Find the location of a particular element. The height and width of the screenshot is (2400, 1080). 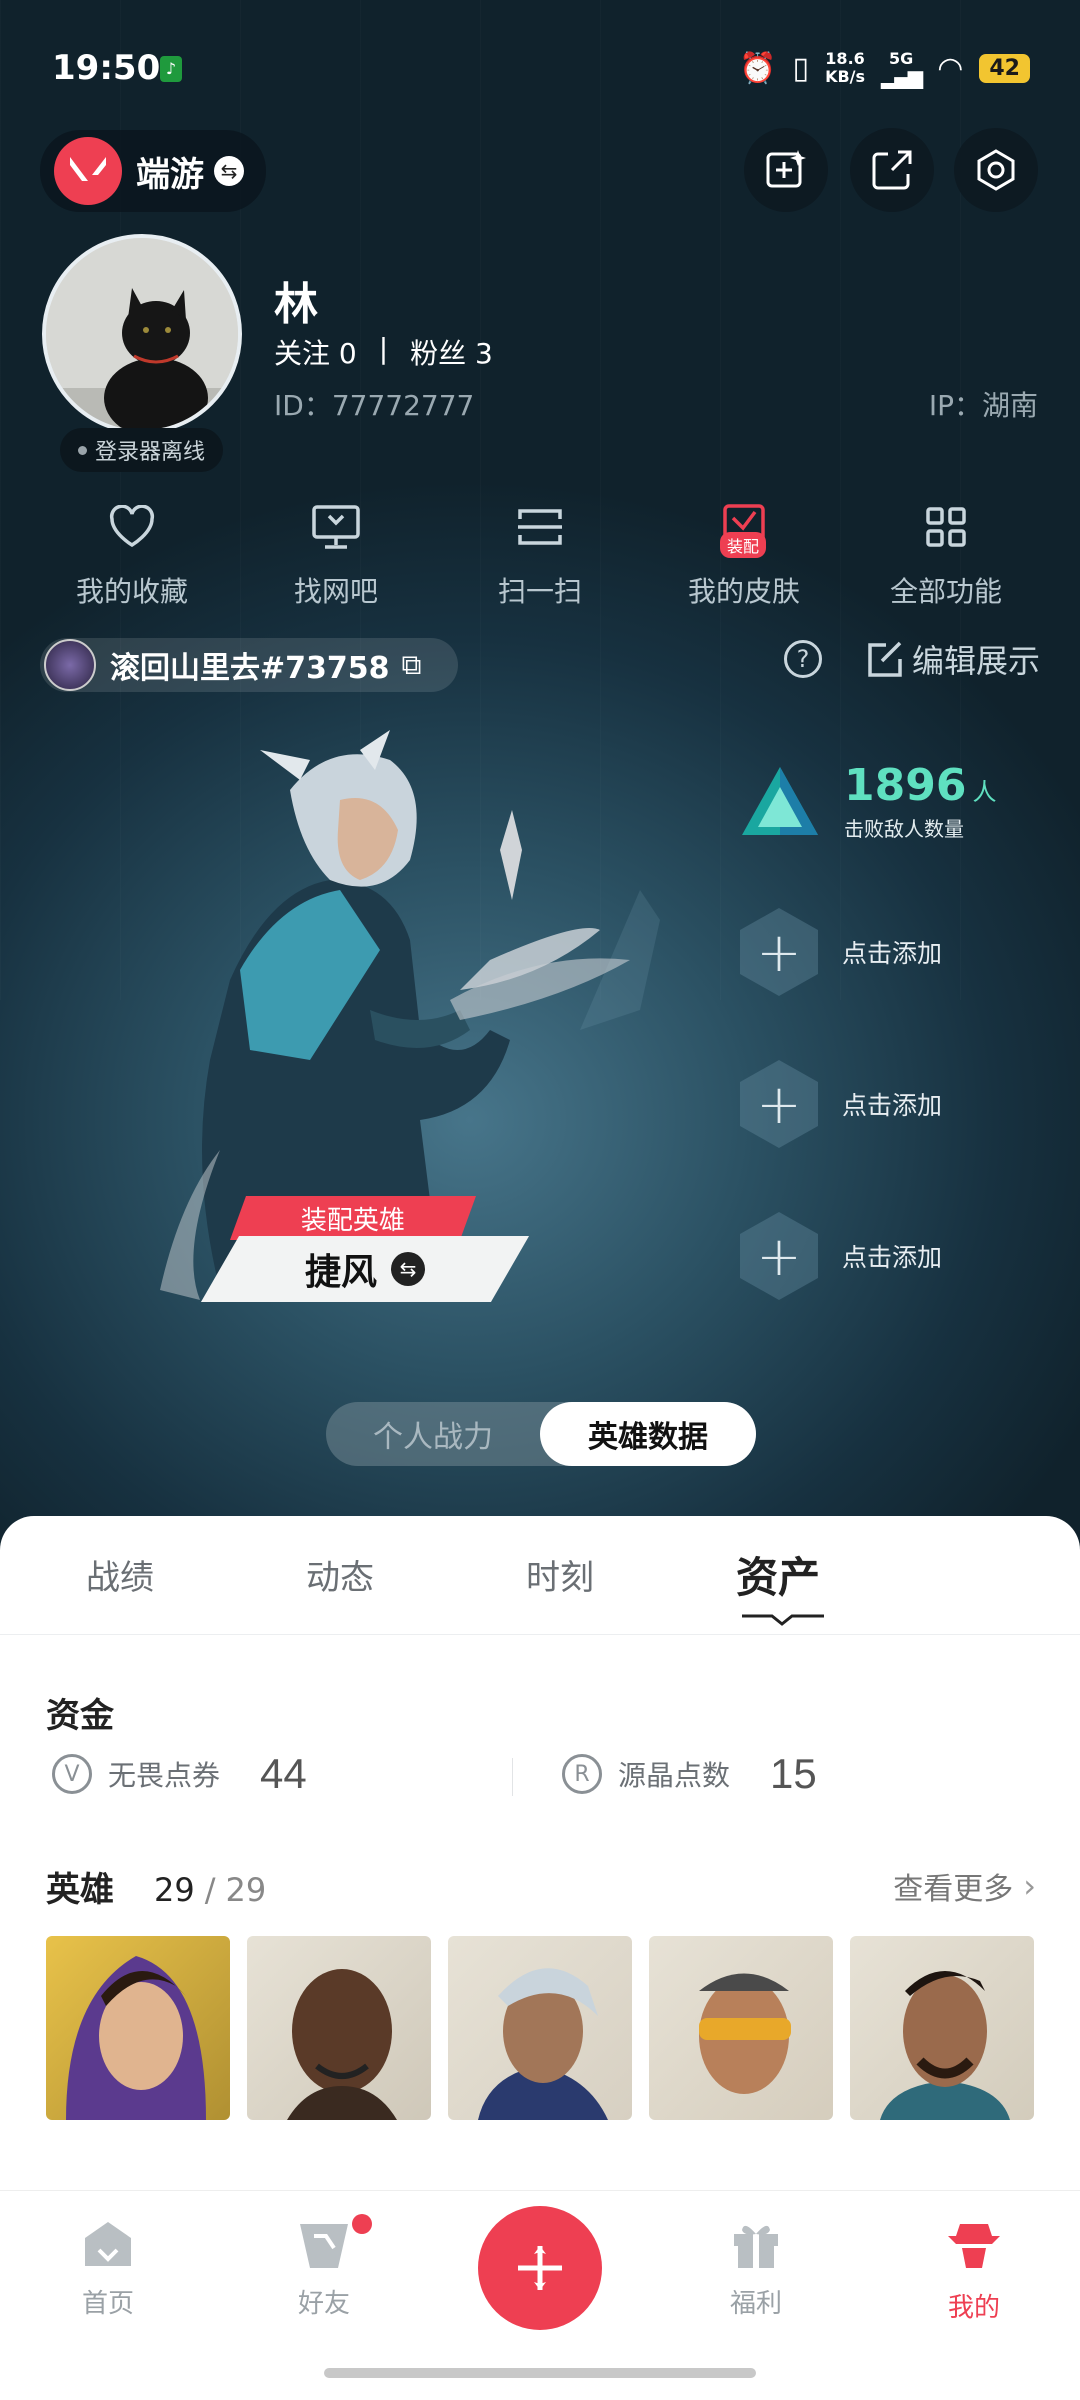

nav-label: 我的 is located at coordinates (973, 2308).